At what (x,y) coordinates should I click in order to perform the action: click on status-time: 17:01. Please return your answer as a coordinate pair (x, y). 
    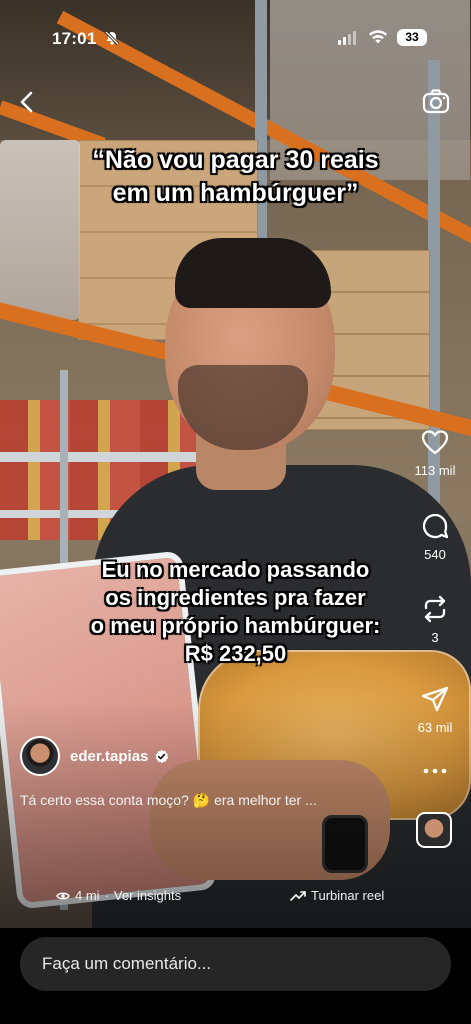
    Looking at the image, I should click on (74, 38).